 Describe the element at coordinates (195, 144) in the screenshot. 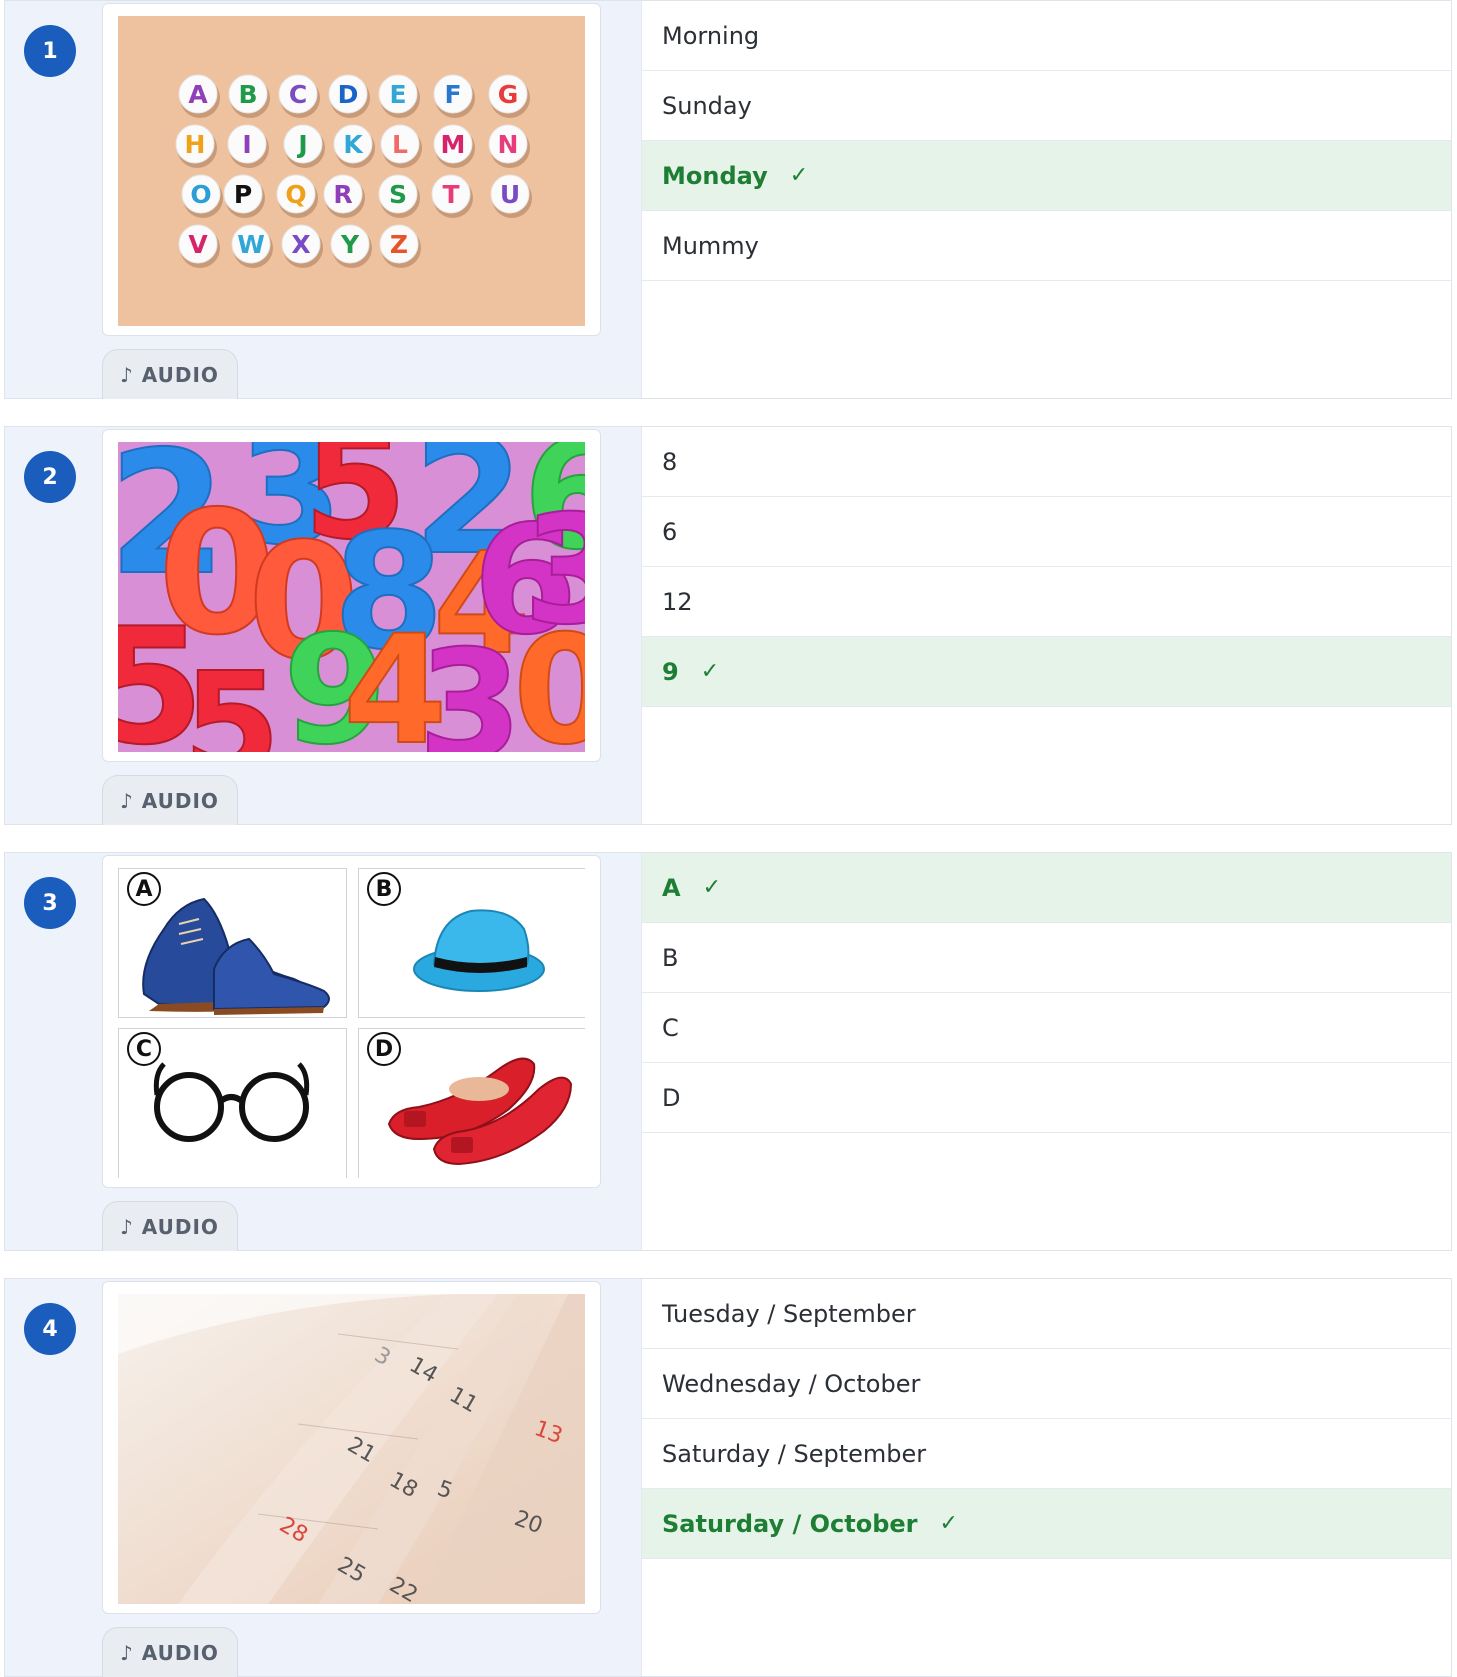

I see `svg-text: H` at that location.